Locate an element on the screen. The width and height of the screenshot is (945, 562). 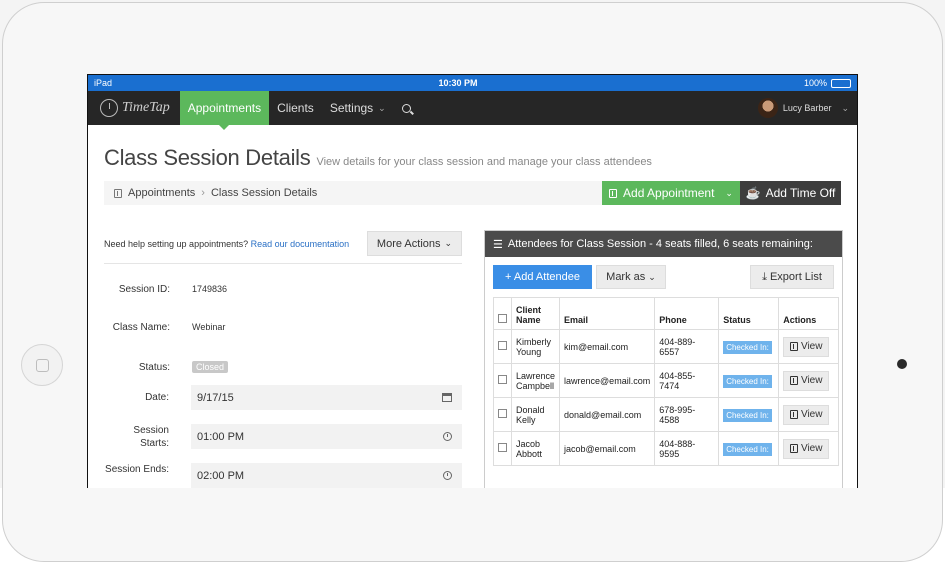
phone-cell: 404-889-6557 is located at coordinates (687, 346).